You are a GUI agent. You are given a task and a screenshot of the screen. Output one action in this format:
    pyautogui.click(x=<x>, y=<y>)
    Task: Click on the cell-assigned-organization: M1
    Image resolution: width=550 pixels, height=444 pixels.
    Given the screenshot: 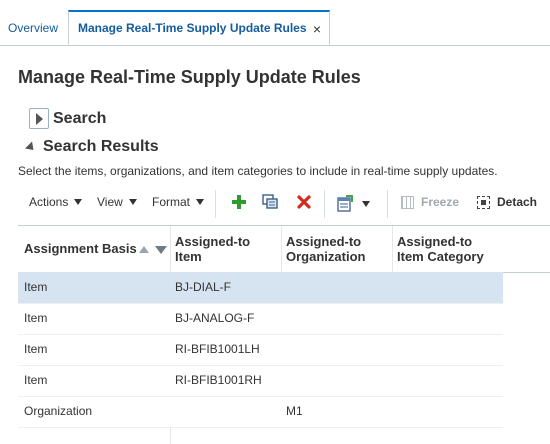 What is the action you would take?
    pyautogui.click(x=294, y=411)
    